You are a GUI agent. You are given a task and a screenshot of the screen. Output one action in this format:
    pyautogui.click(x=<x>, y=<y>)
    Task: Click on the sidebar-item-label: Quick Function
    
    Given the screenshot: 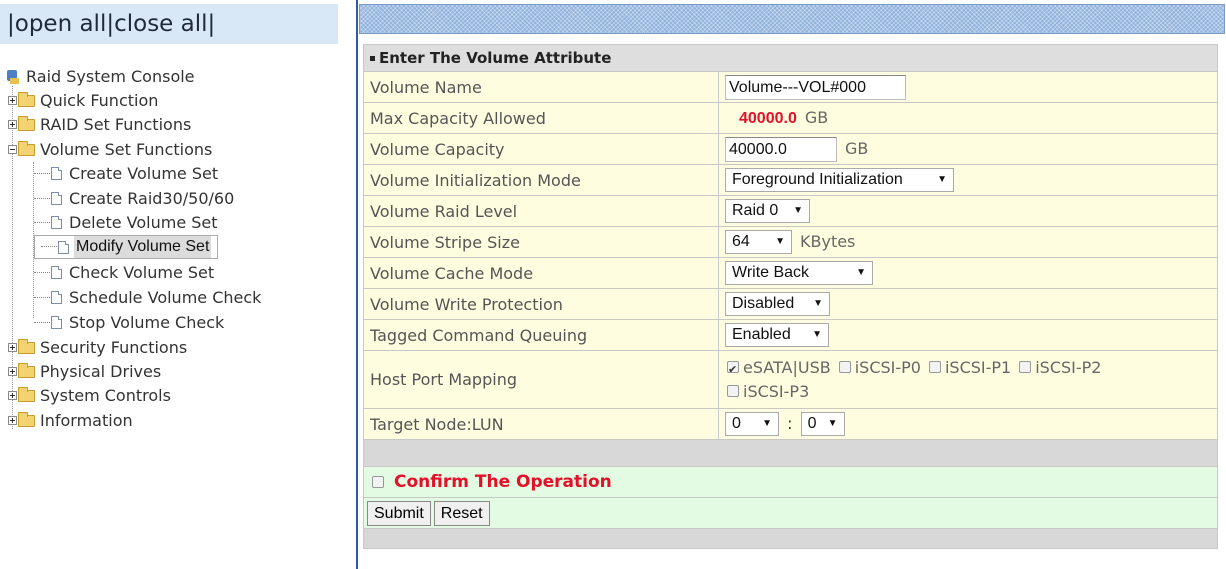 What is the action you would take?
    pyautogui.click(x=99, y=100)
    